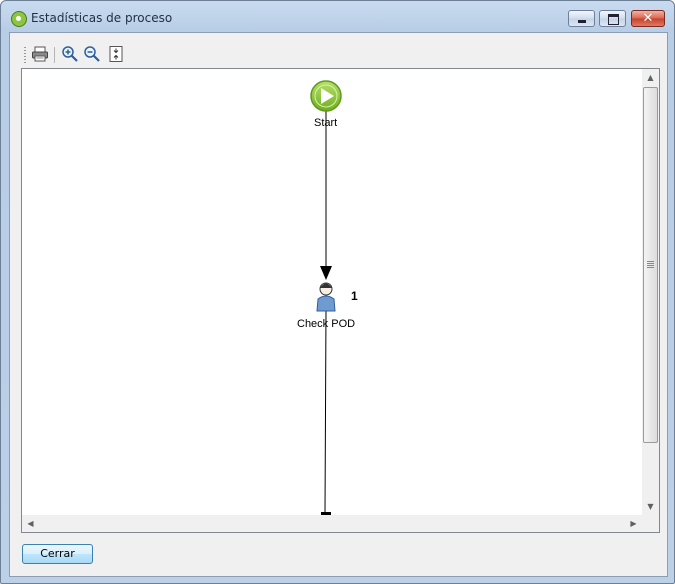  Describe the element at coordinates (650, 523) in the screenshot. I see `scrollbar-corner` at that location.